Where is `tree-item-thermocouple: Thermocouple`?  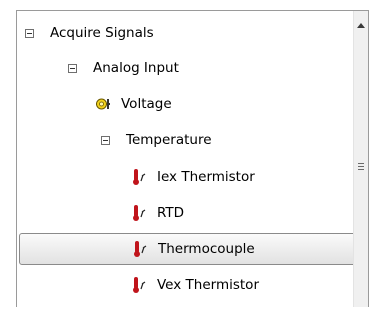
tree-item-thermocouple: Thermocouple is located at coordinates (190, 249).